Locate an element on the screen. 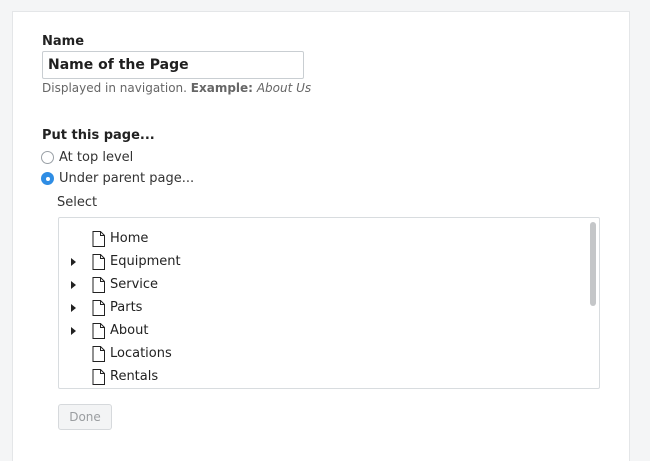 The height and width of the screenshot is (461, 650). tree-item: Rentals is located at coordinates (319, 377).